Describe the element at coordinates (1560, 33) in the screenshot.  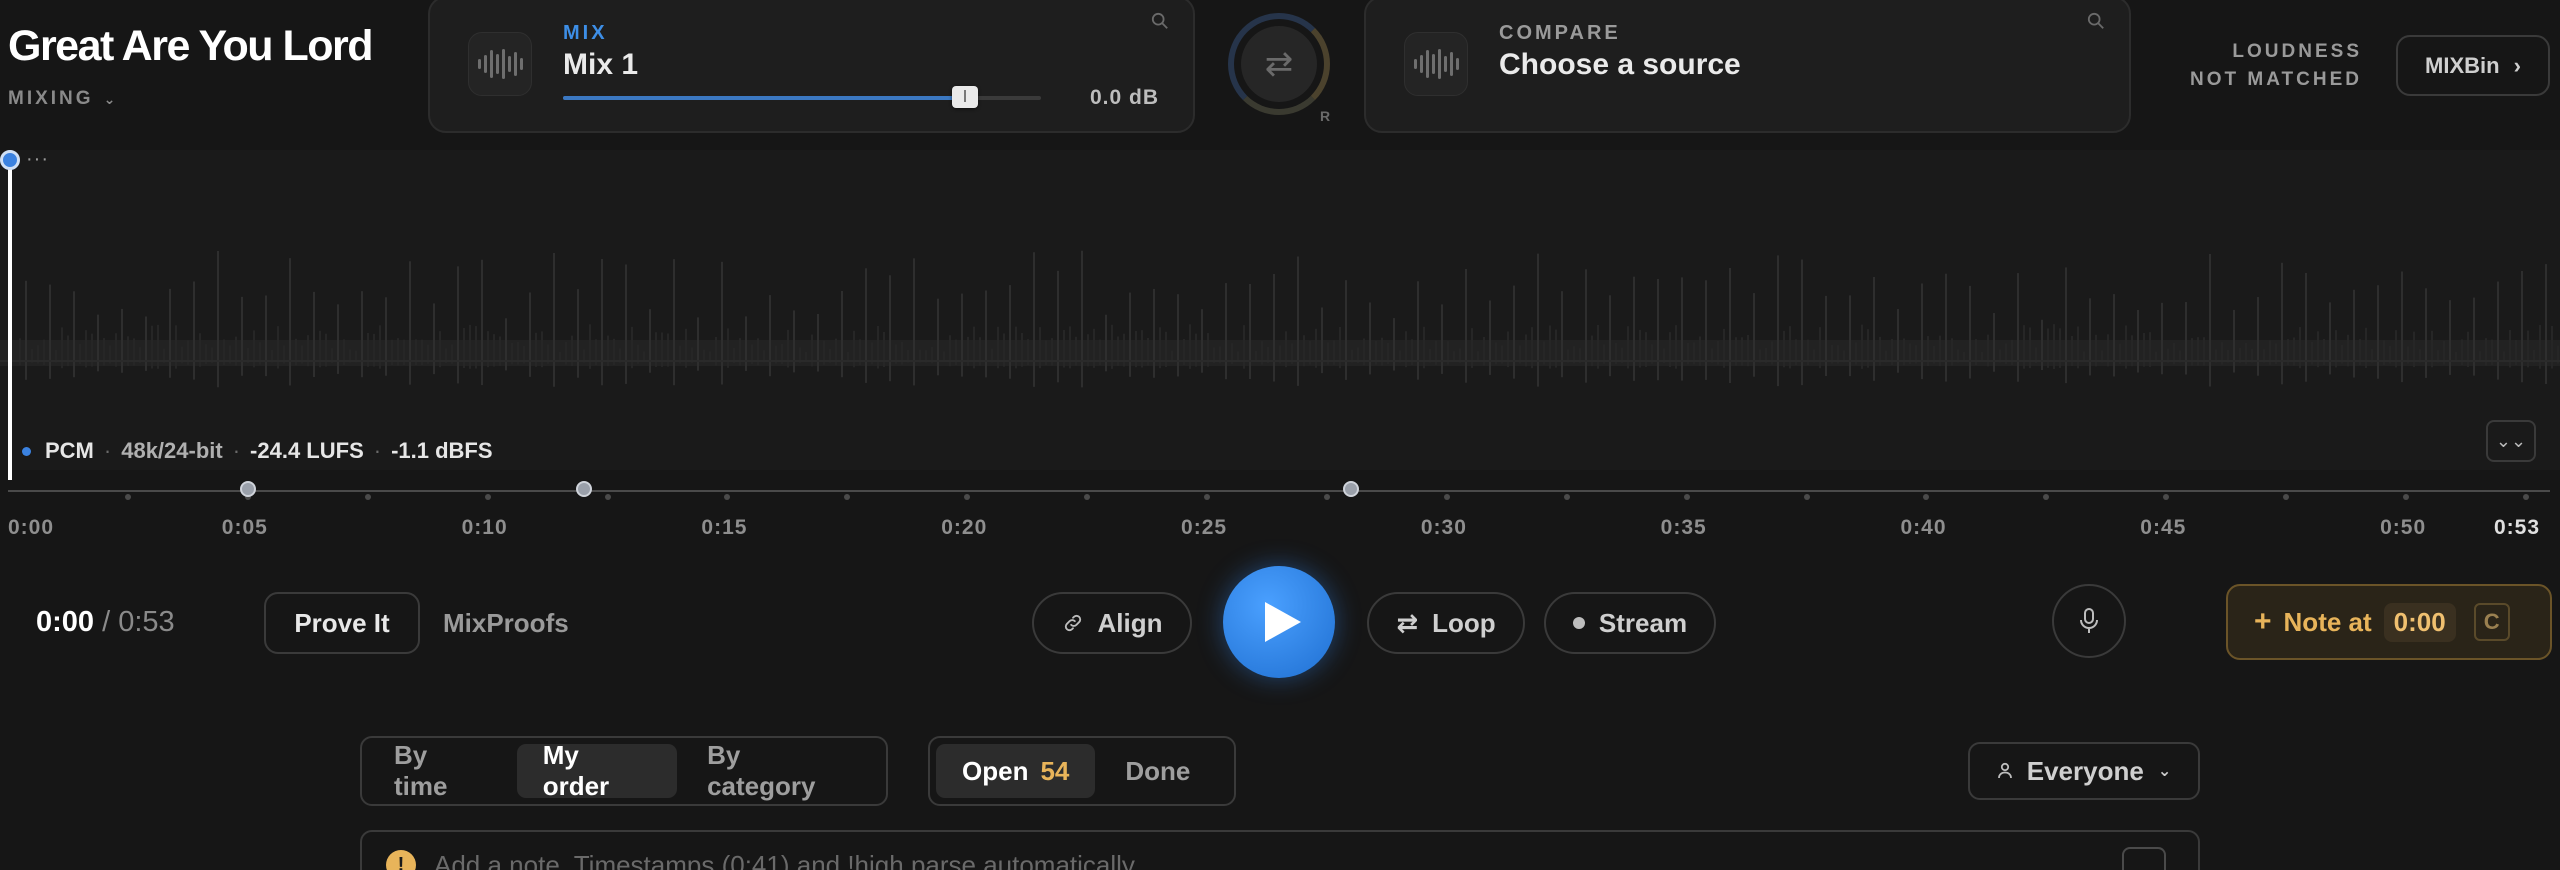
I see `compare-kicker: COMPARE` at that location.